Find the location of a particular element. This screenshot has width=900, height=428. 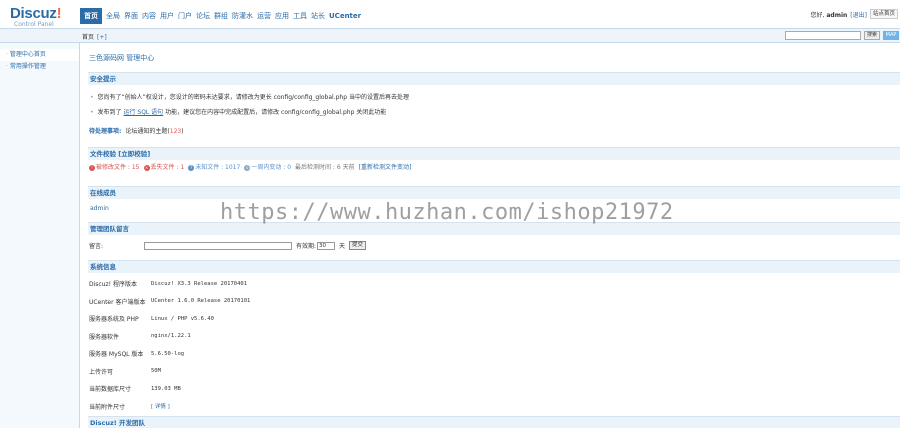

nav-global: 全局 is located at coordinates (113, 16).